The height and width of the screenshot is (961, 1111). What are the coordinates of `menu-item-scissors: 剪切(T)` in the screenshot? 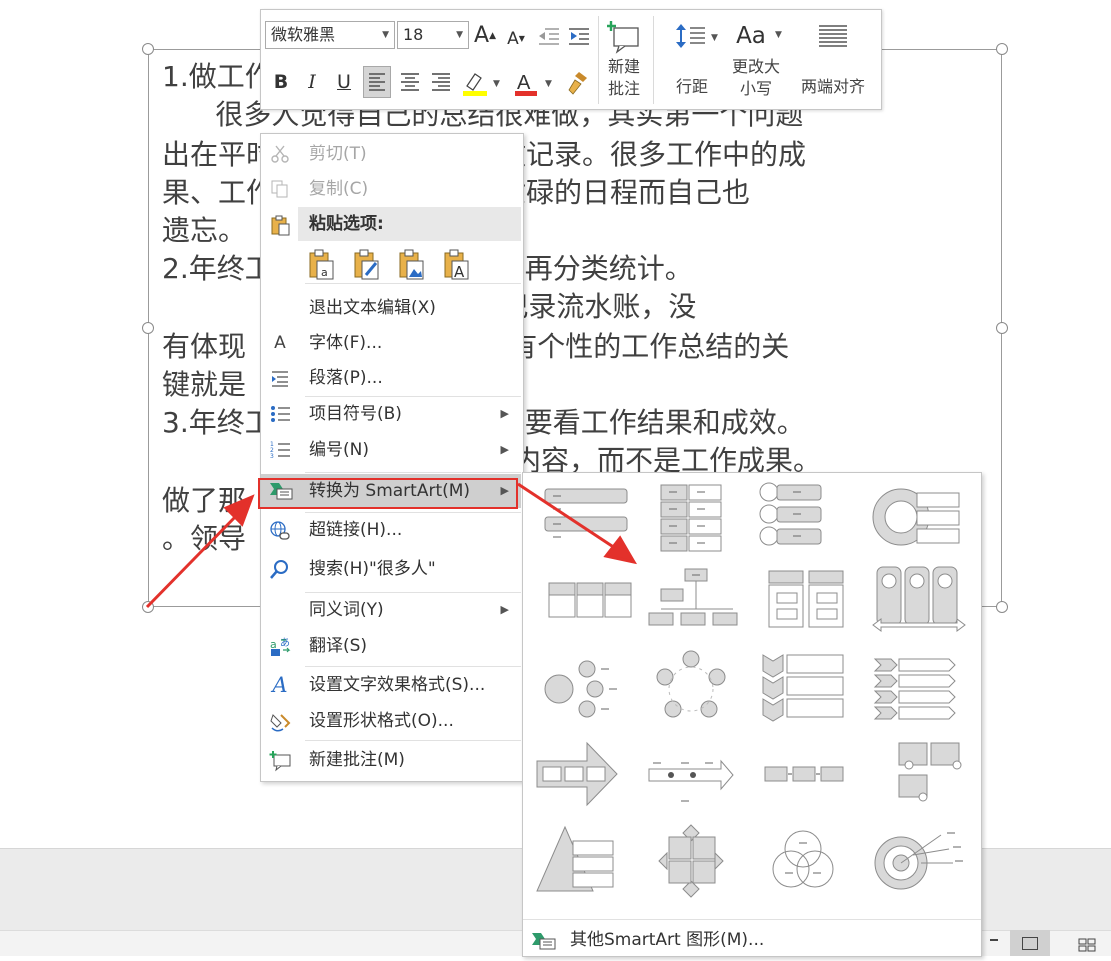 It's located at (391, 154).